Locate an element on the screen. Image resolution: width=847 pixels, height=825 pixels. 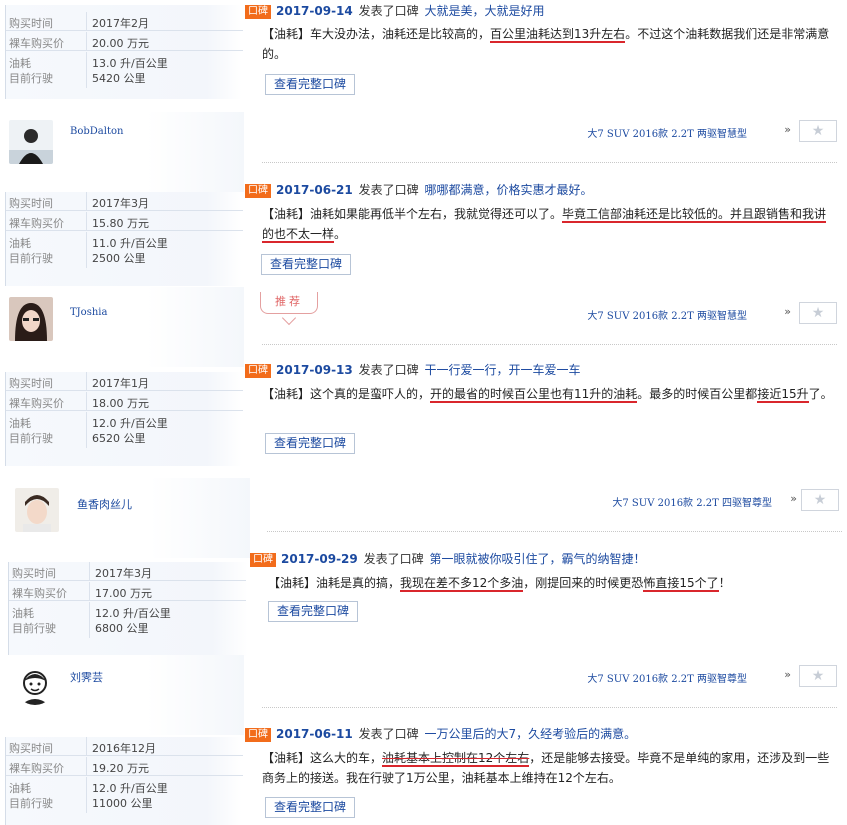
review-title-link: 大就是美，大就是好用 is located at coordinates (484, 11).